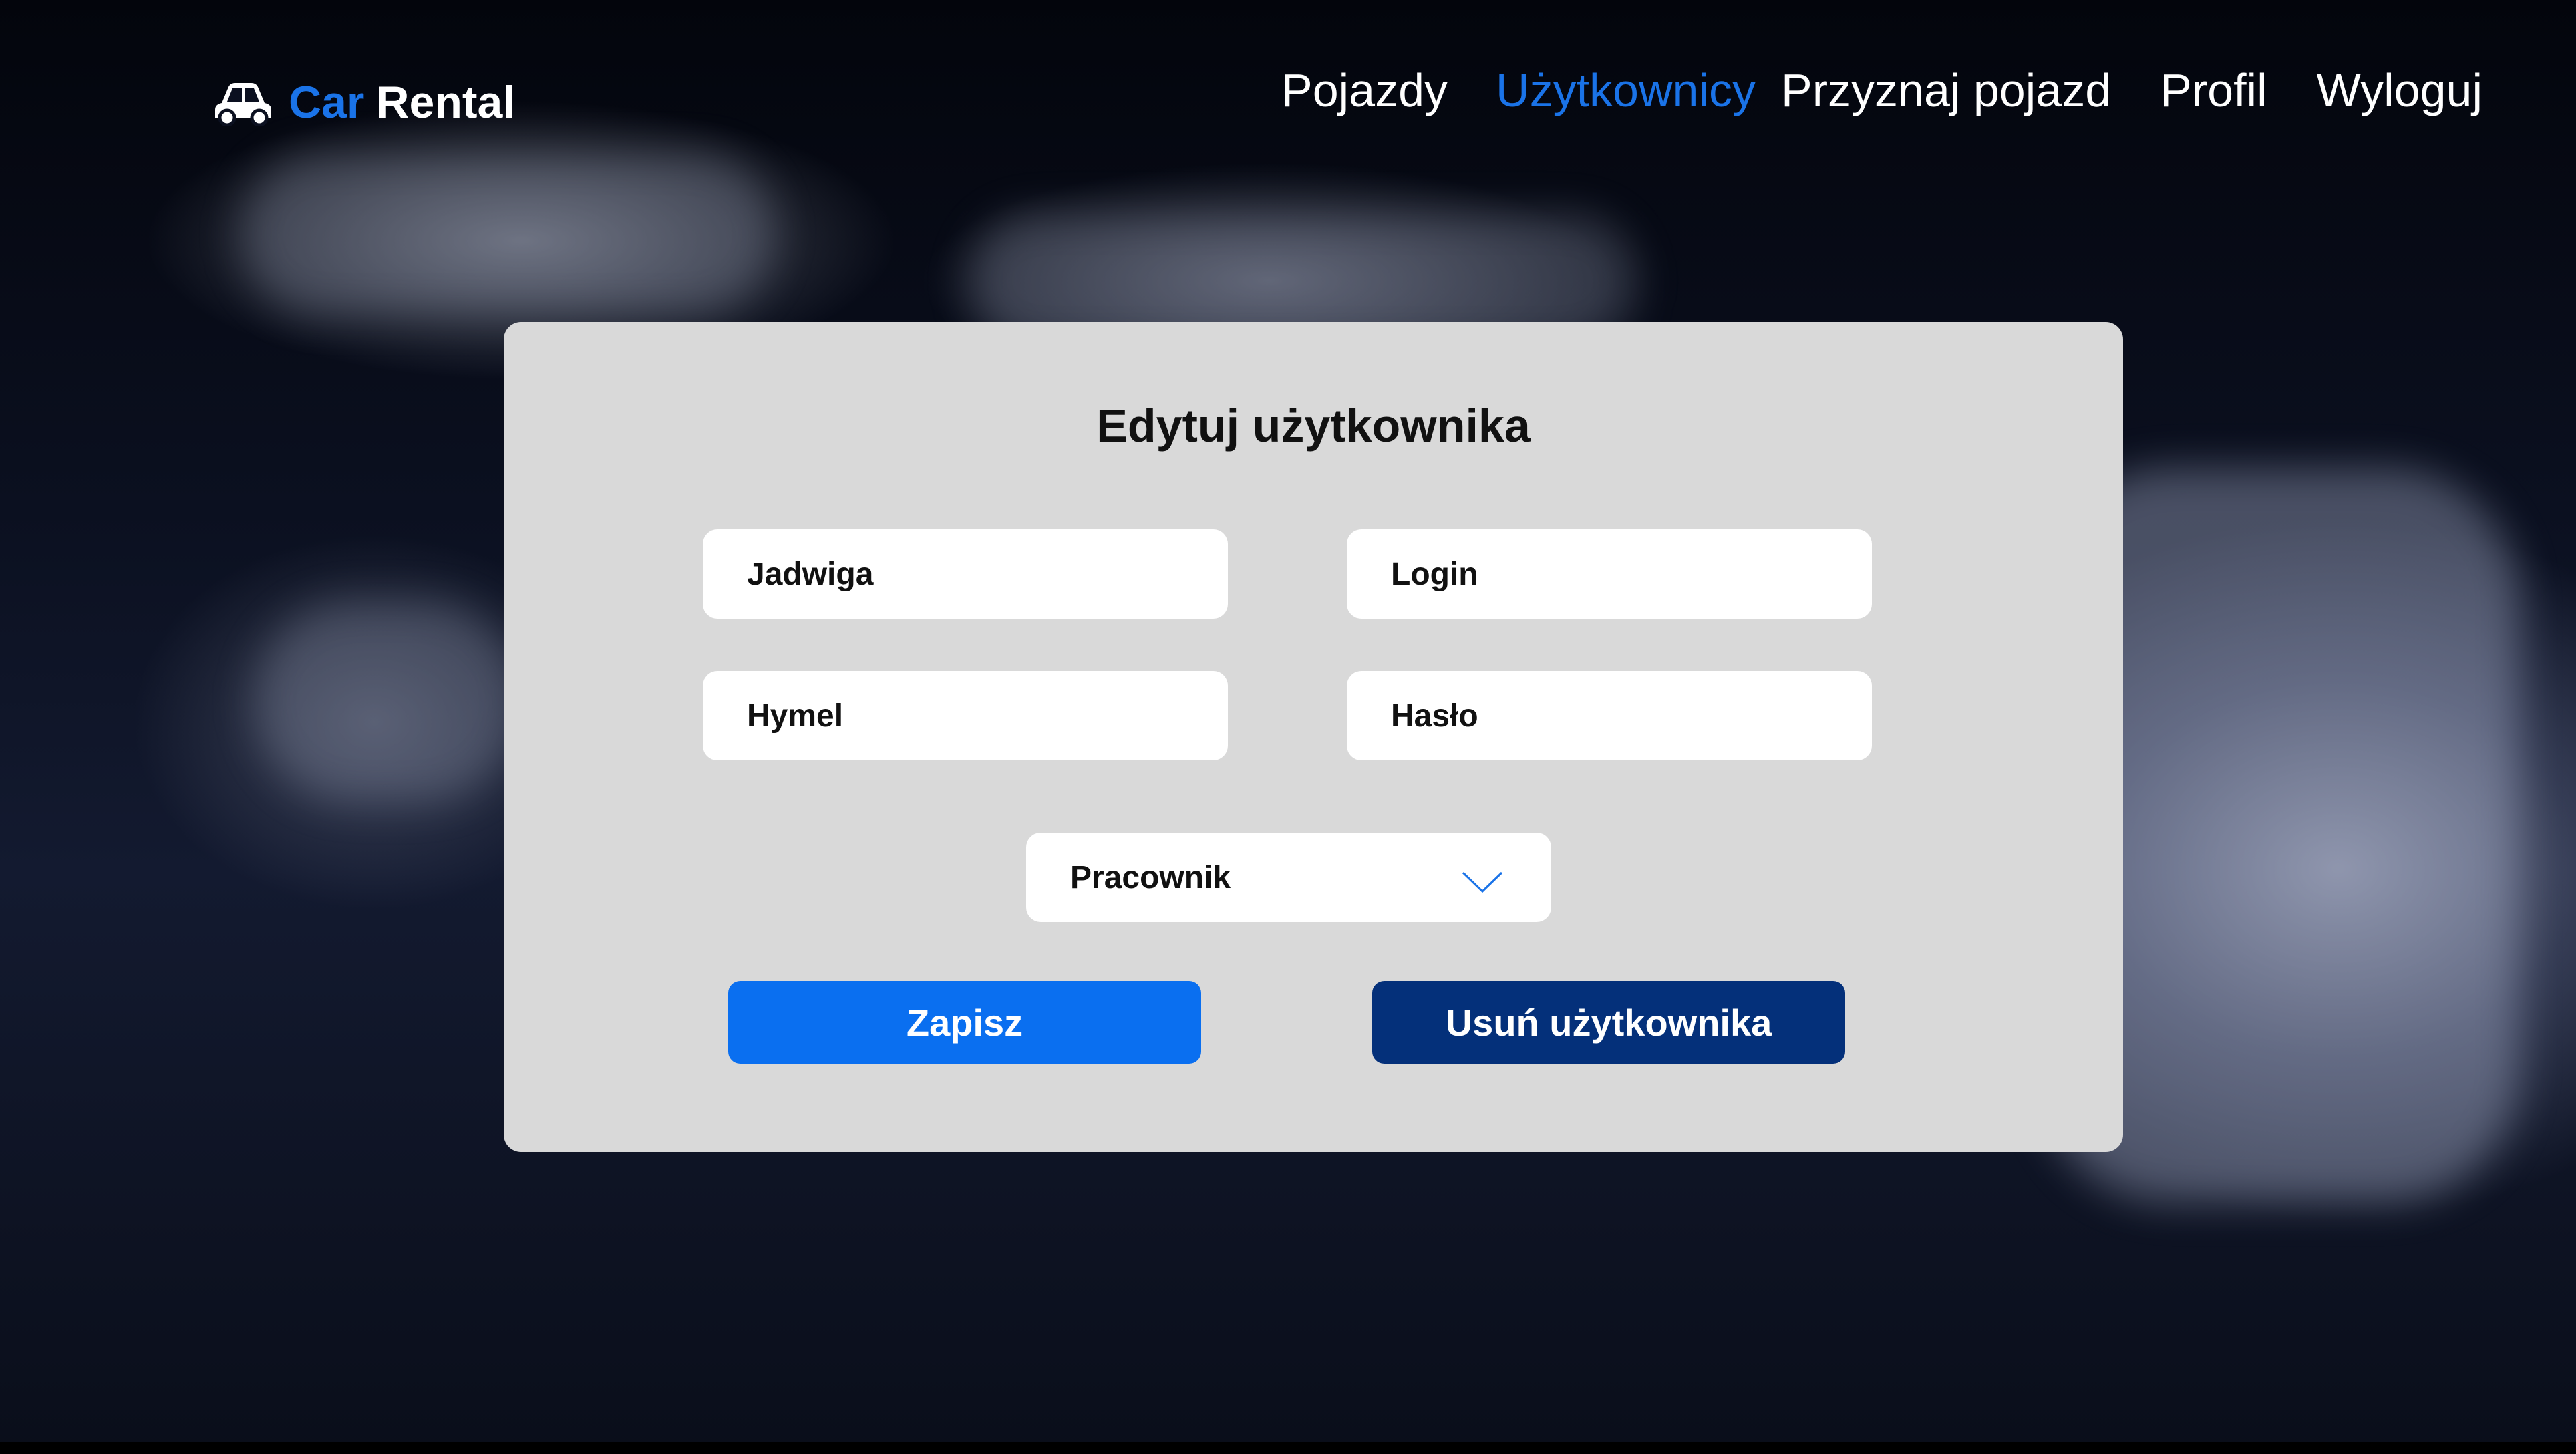 Image resolution: width=2576 pixels, height=1454 pixels. What do you see at coordinates (1150, 877) in the screenshot?
I see `role-selected-value: Pracownik` at bounding box center [1150, 877].